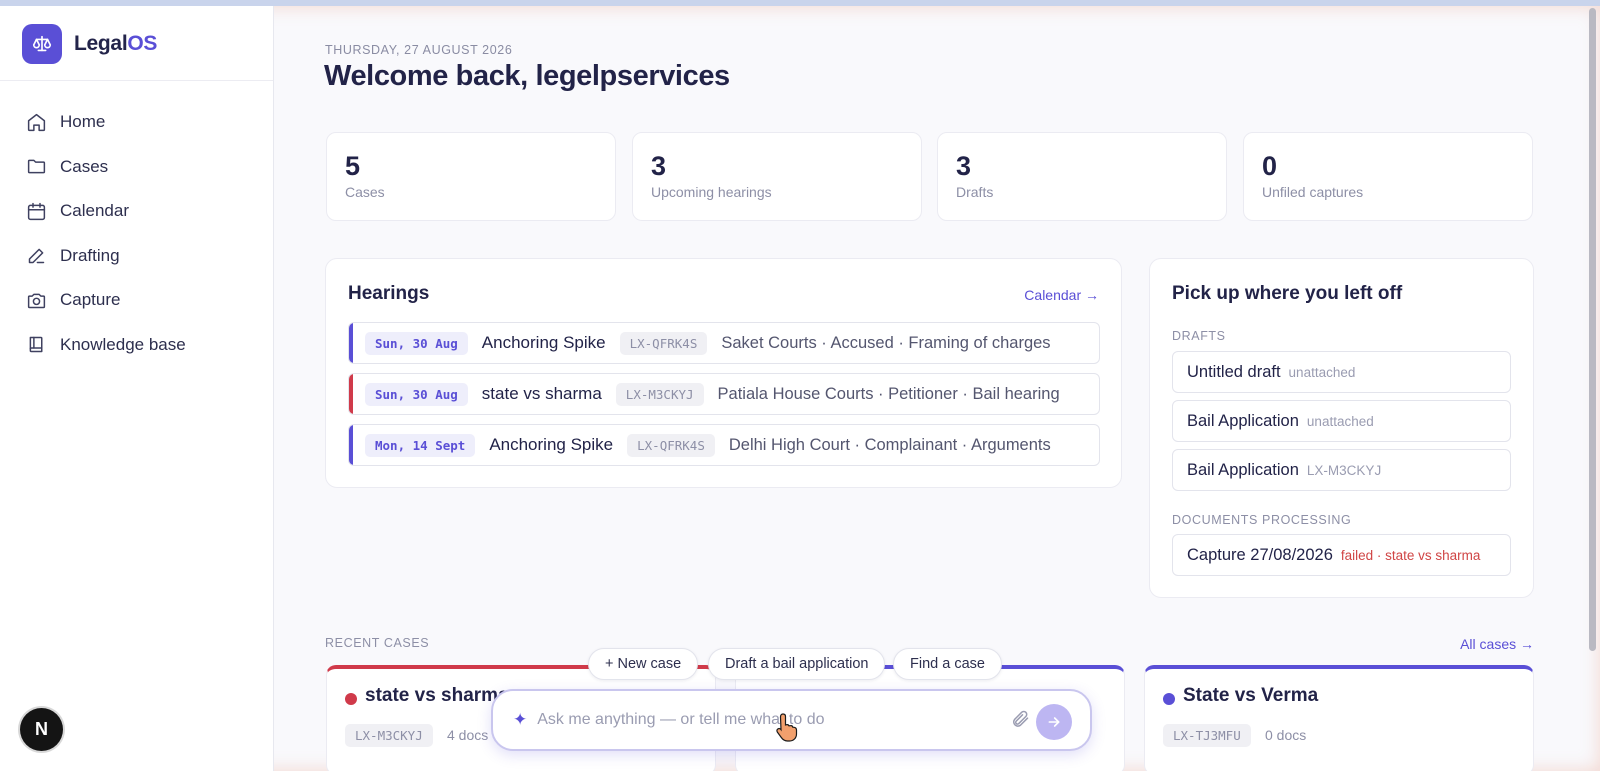  I want to click on sidebar-item-calendar: Calendar, so click(136, 211).